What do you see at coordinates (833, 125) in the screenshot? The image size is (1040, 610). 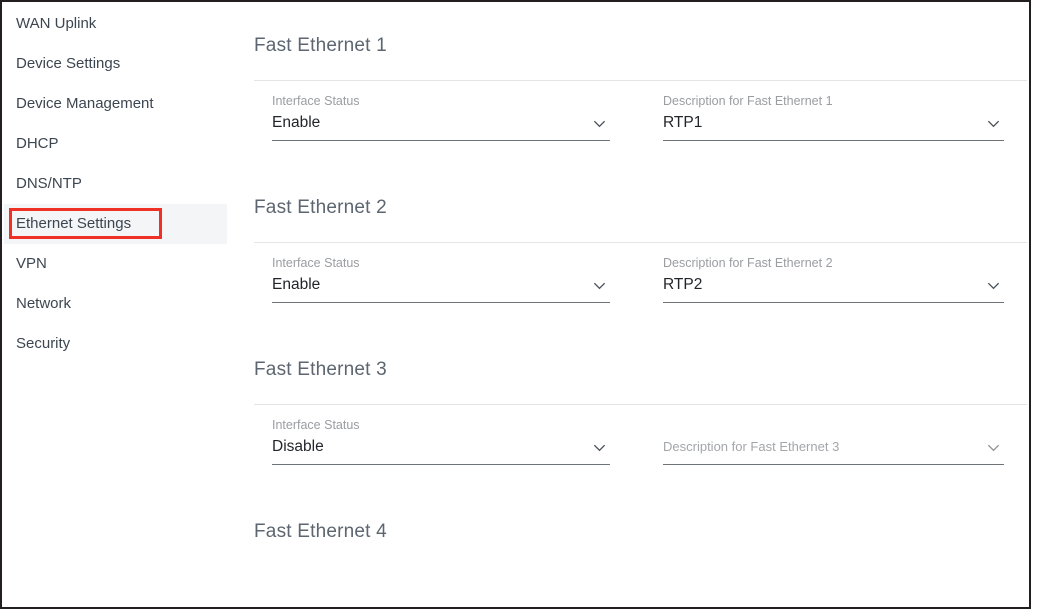 I see `description-select-1: RTP1` at bounding box center [833, 125].